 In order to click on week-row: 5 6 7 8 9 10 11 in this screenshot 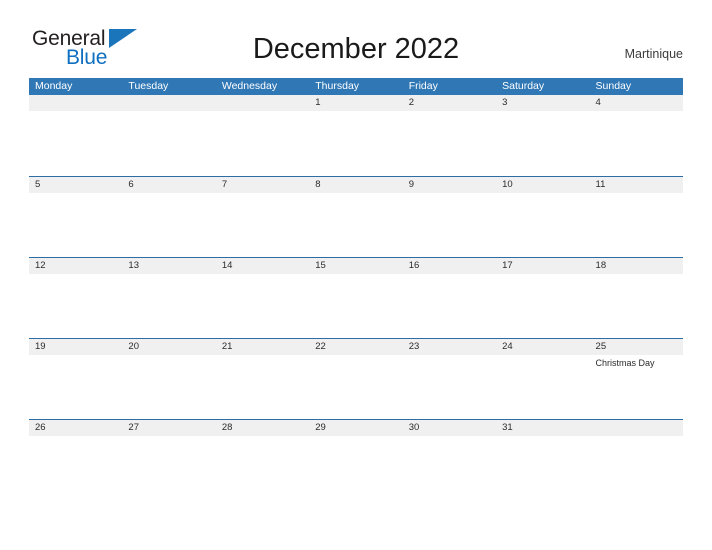, I will do `click(356, 216)`.